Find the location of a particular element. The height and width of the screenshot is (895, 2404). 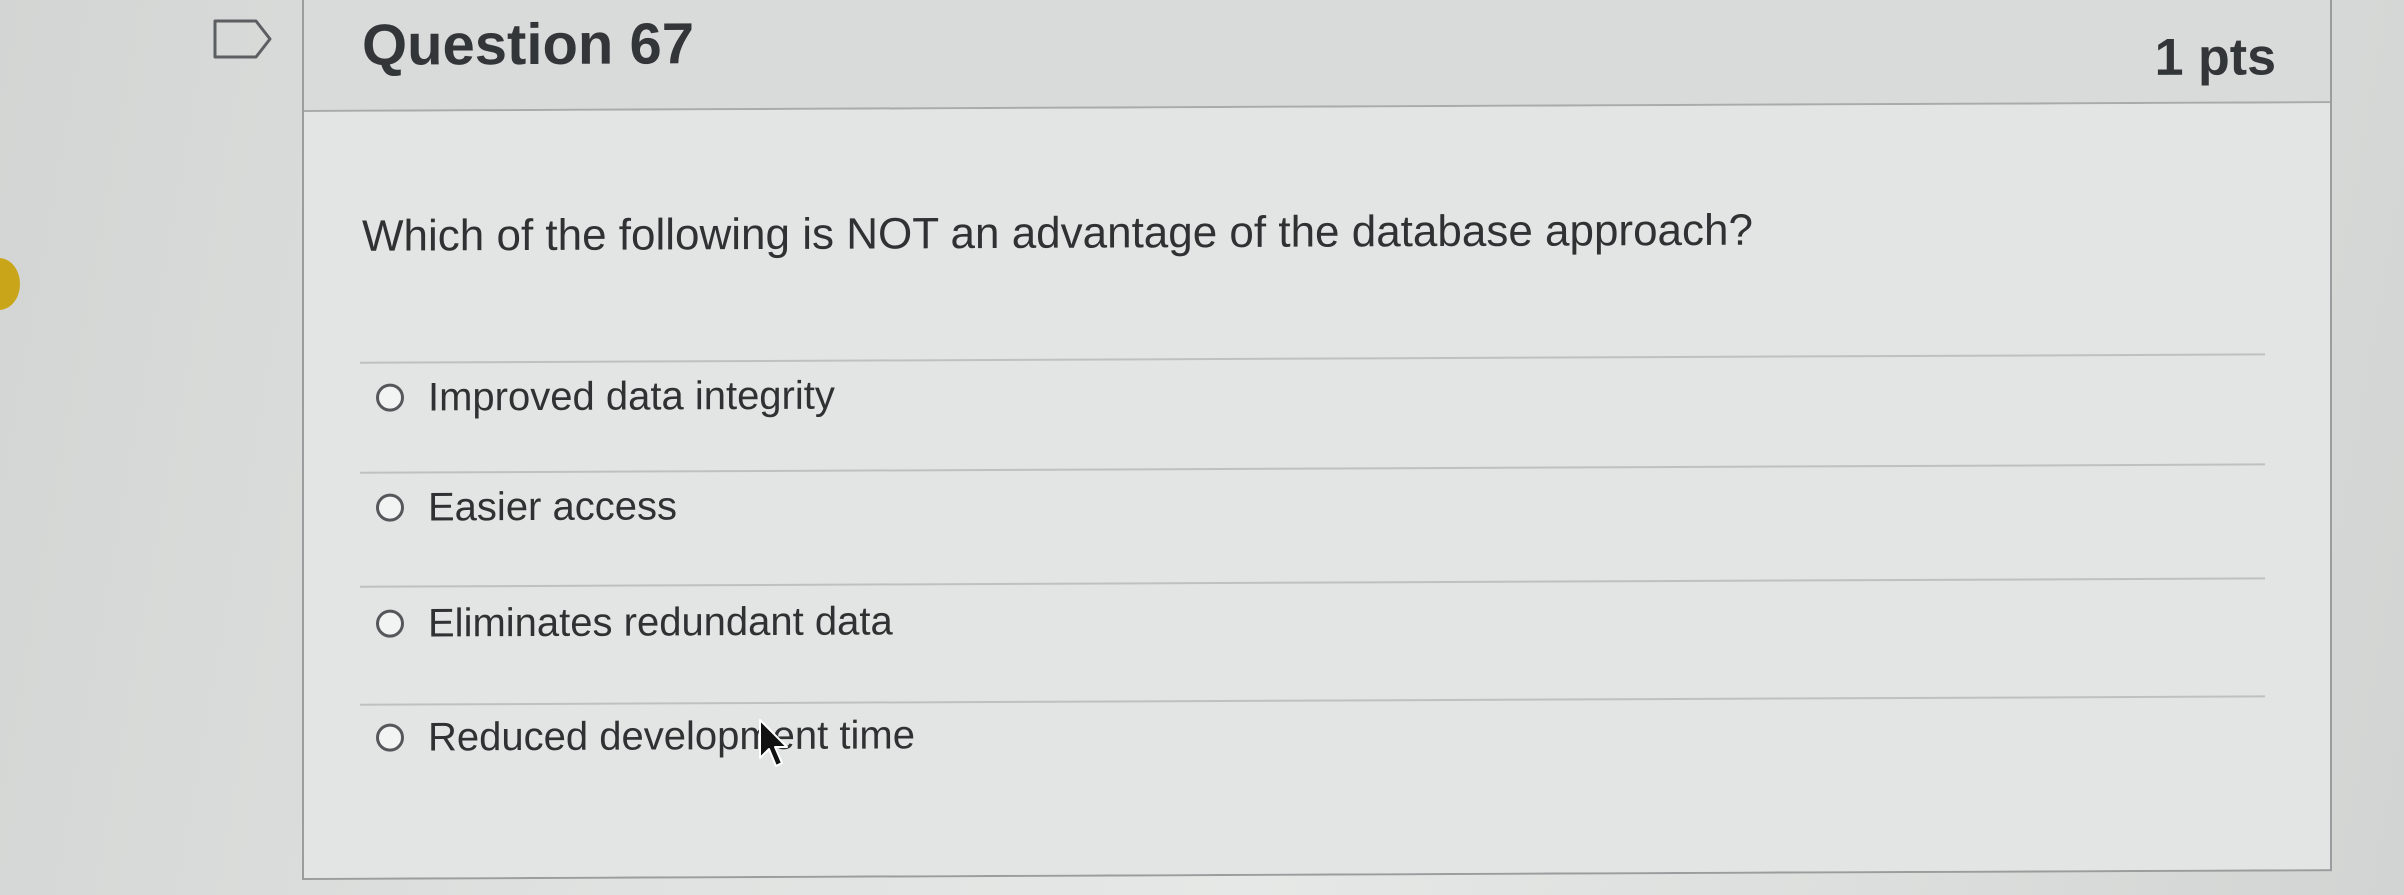

answer-option-1: Improved data integrity is located at coordinates (605, 397).